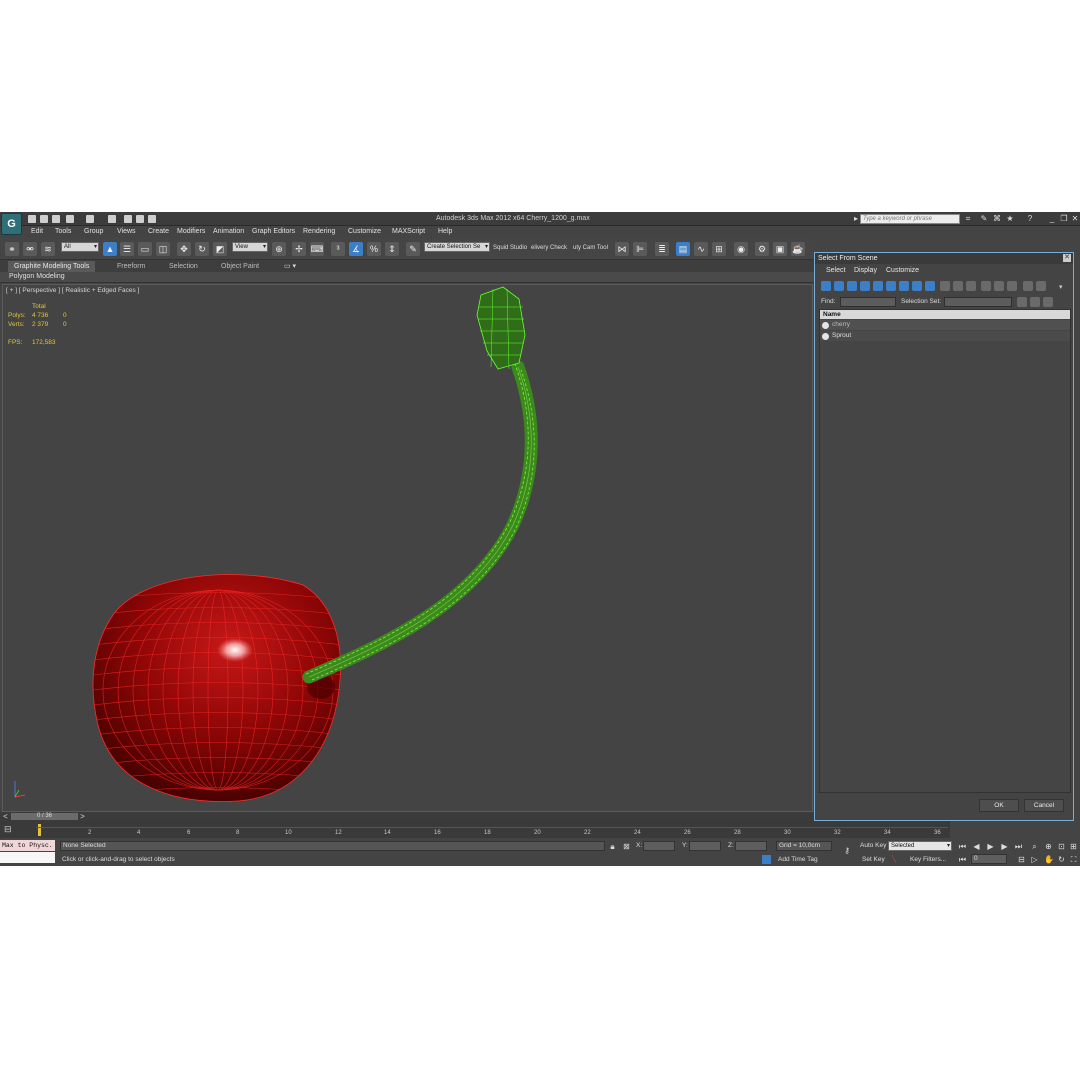 This screenshot has height=1080, width=1080. I want to click on scene-object-list: Name cherry Sprout, so click(945, 551).